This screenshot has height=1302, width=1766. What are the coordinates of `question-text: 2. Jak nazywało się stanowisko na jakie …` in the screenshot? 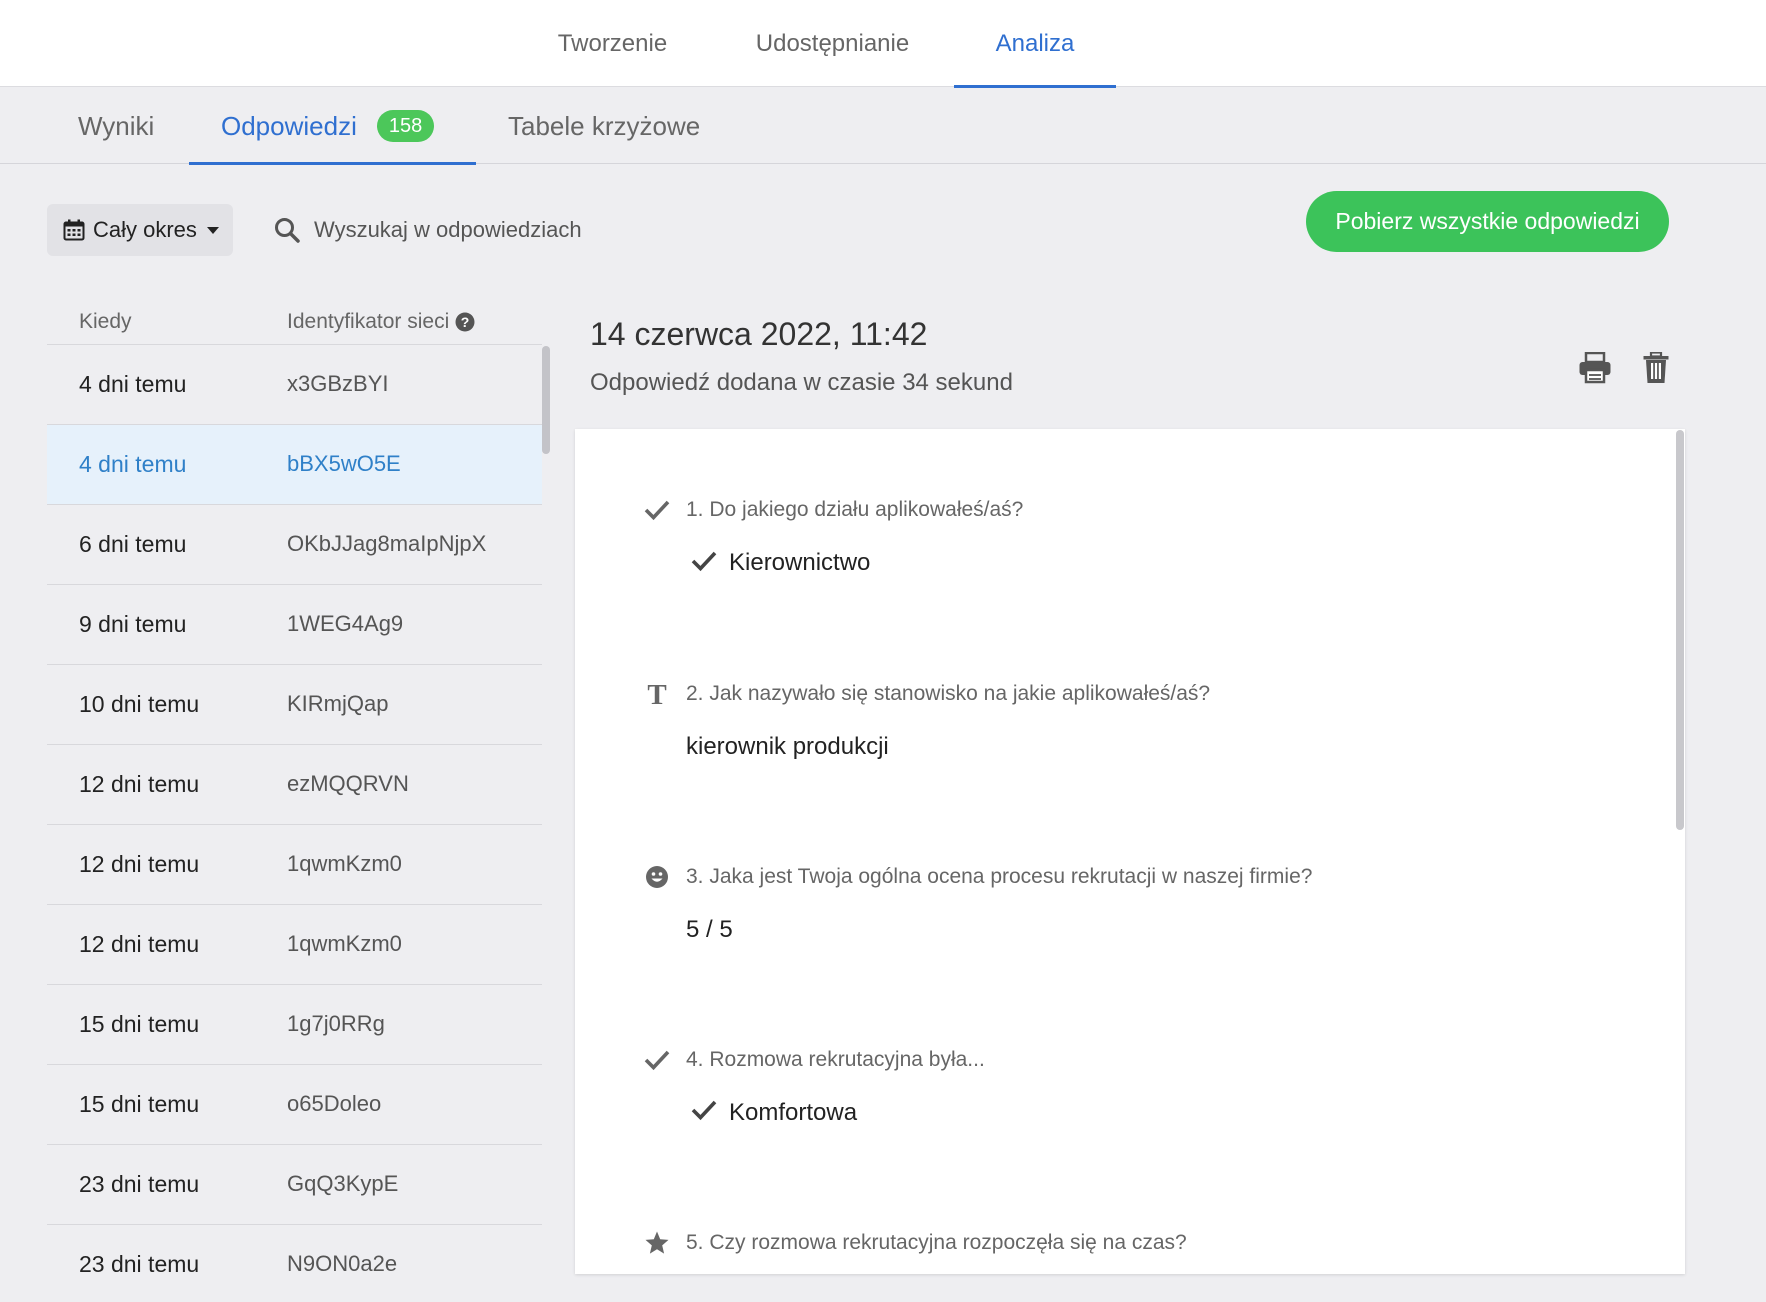 It's located at (948, 693).